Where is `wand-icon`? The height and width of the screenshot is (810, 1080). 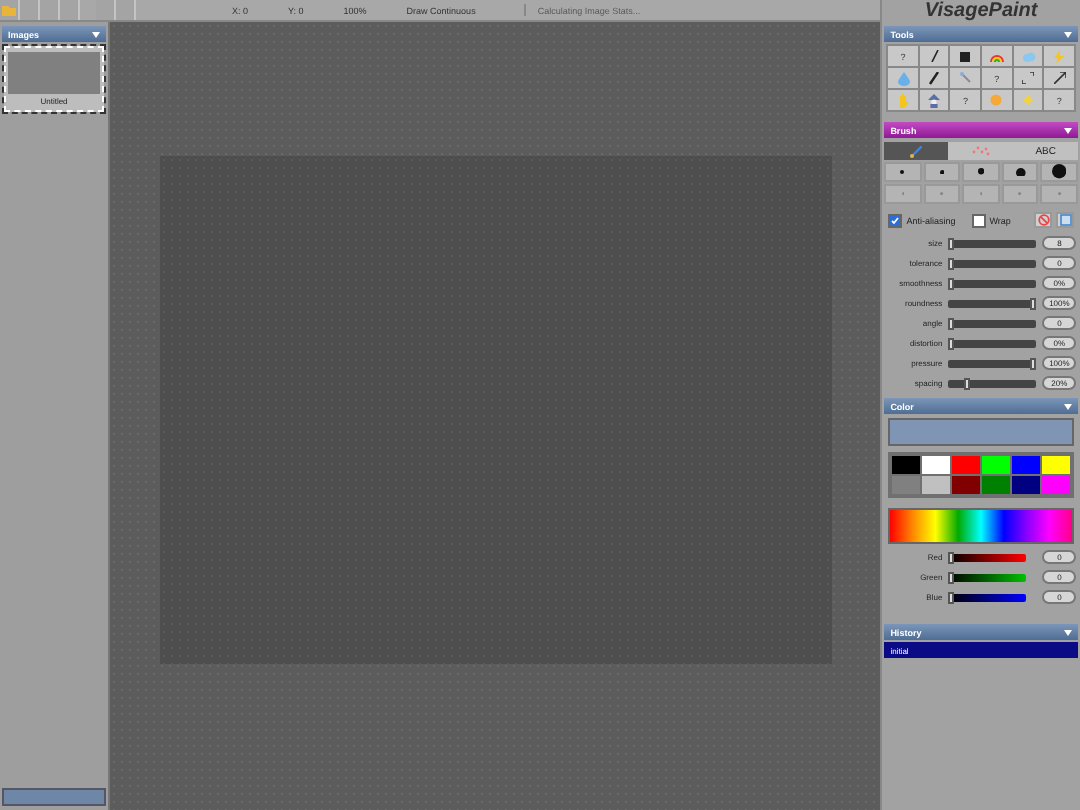
wand-icon is located at coordinates (965, 78).